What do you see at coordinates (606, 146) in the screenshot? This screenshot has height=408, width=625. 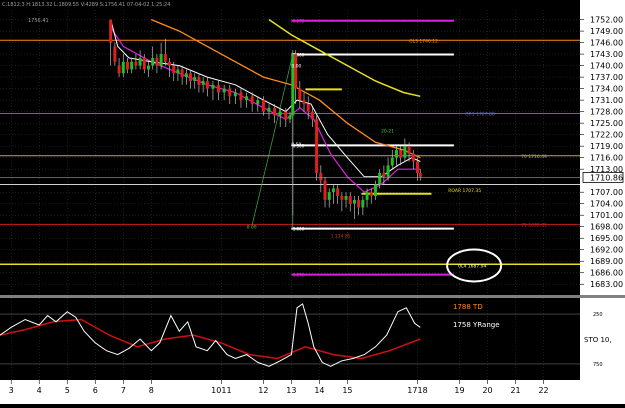 I see `price-tick-label: 1719.00` at bounding box center [606, 146].